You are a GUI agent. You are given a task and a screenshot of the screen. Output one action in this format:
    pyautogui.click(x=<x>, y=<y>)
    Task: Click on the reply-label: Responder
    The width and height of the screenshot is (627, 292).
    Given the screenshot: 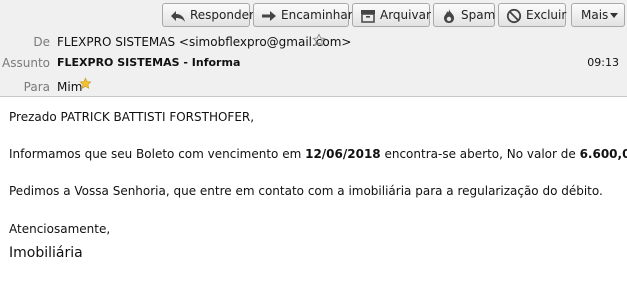 What is the action you would take?
    pyautogui.click(x=222, y=15)
    